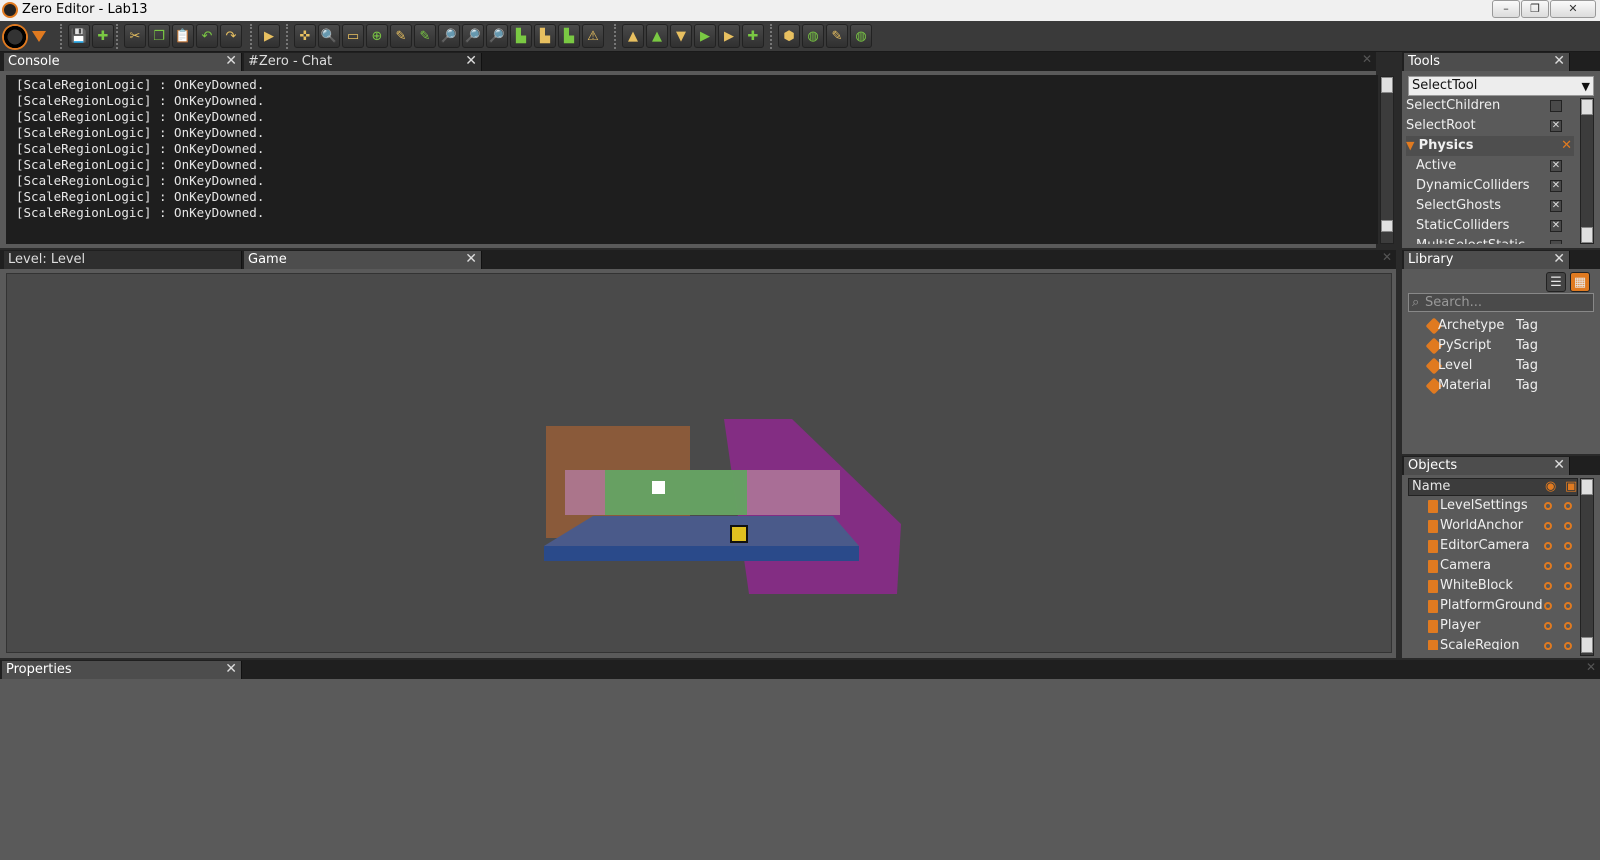 This screenshot has height=860, width=1600. What do you see at coordinates (1491, 526) in the screenshot?
I see `object-item: WorldAnchor` at bounding box center [1491, 526].